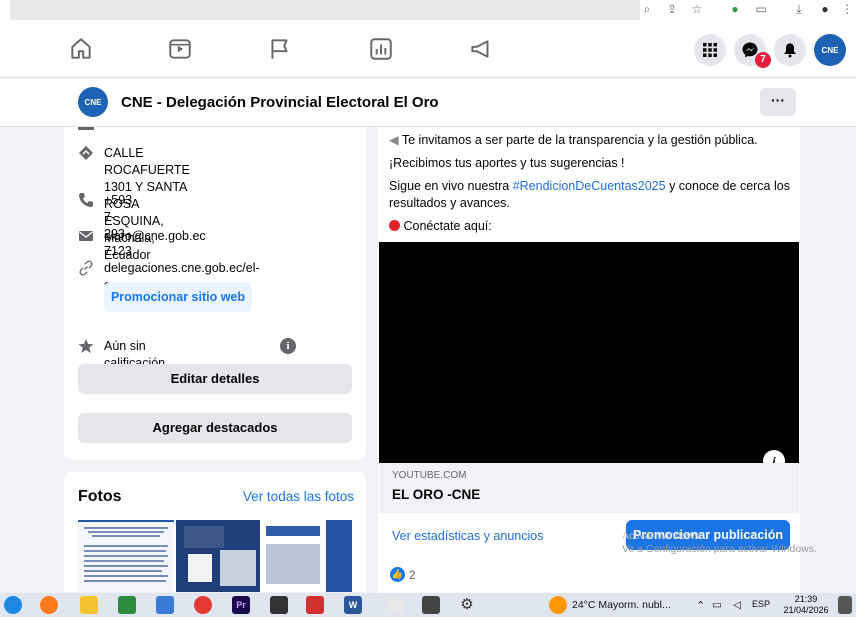 The width and height of the screenshot is (856, 617). I want to click on bell-icon, so click(790, 50).